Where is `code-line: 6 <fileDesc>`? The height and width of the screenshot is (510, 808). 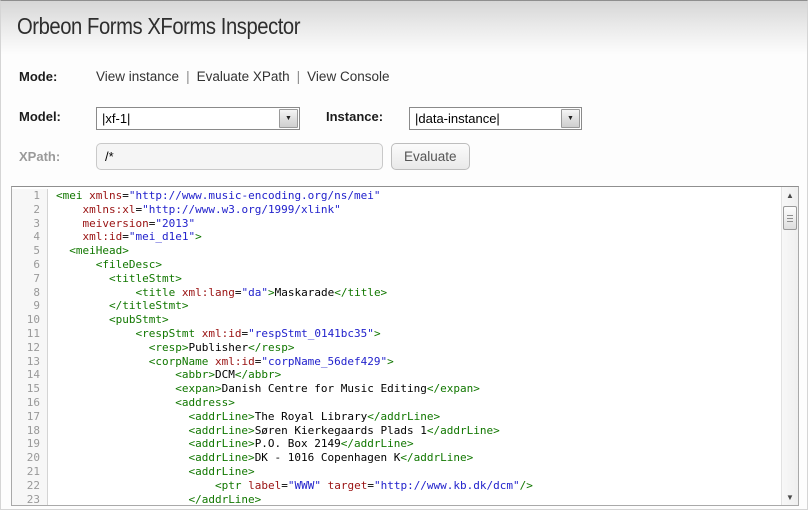
code-line: 6 <fileDesc> is located at coordinates (396, 264).